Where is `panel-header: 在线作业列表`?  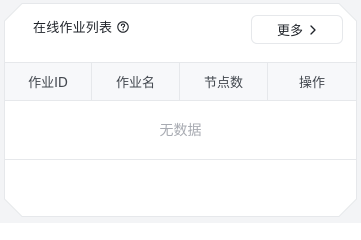
panel-header: 在线作业列表 is located at coordinates (81, 26).